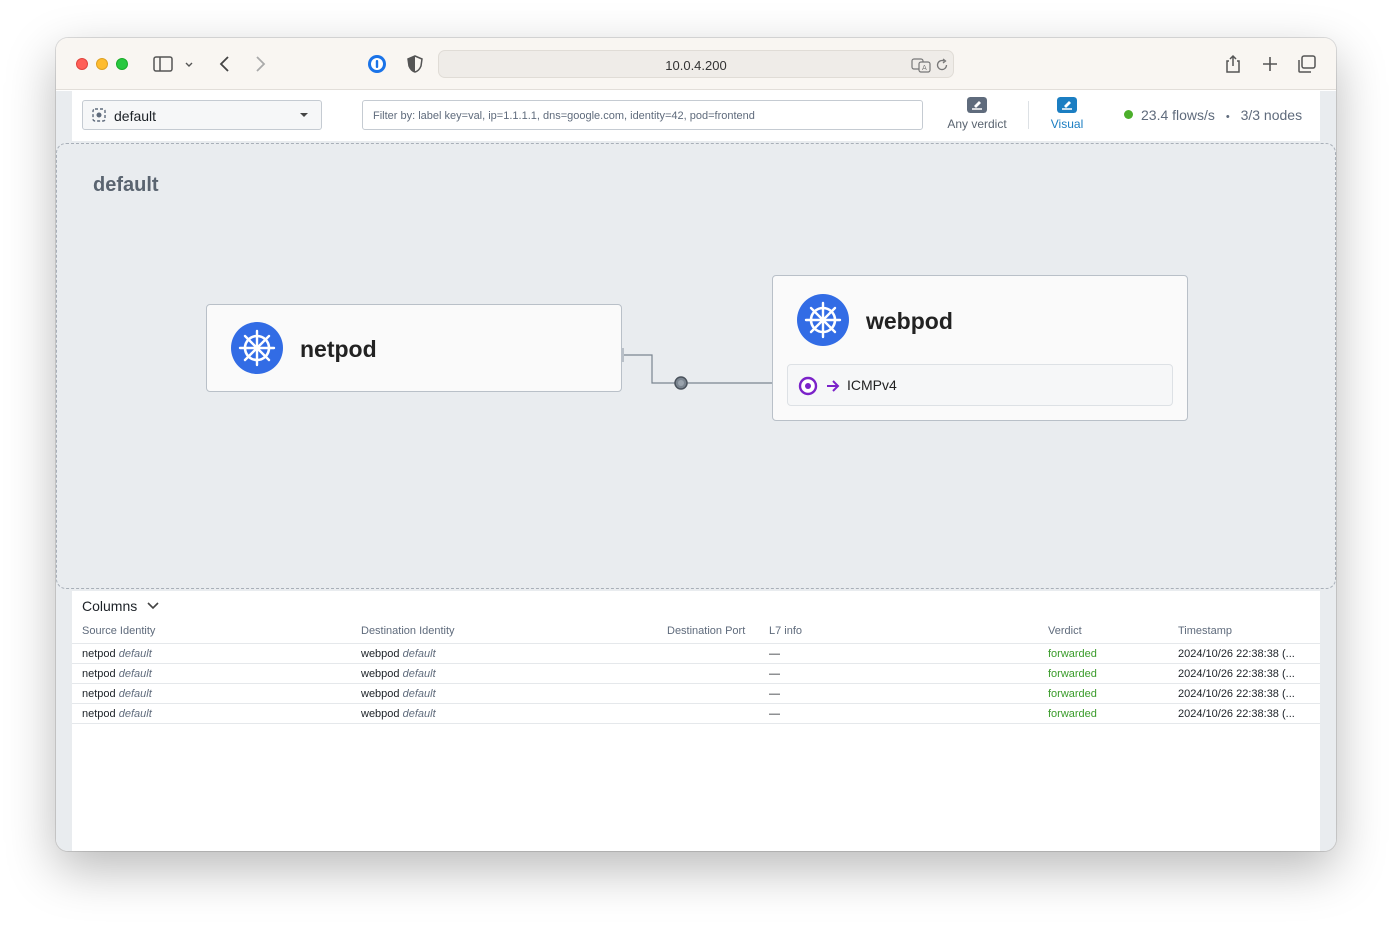 The height and width of the screenshot is (925, 1392). I want to click on gavel-icon, so click(977, 105).